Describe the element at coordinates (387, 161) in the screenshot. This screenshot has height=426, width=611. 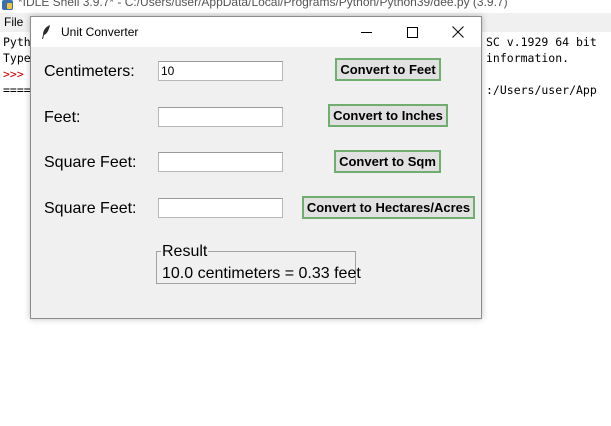
I see `convert-to-sqm-button: Convert to Sqm` at that location.